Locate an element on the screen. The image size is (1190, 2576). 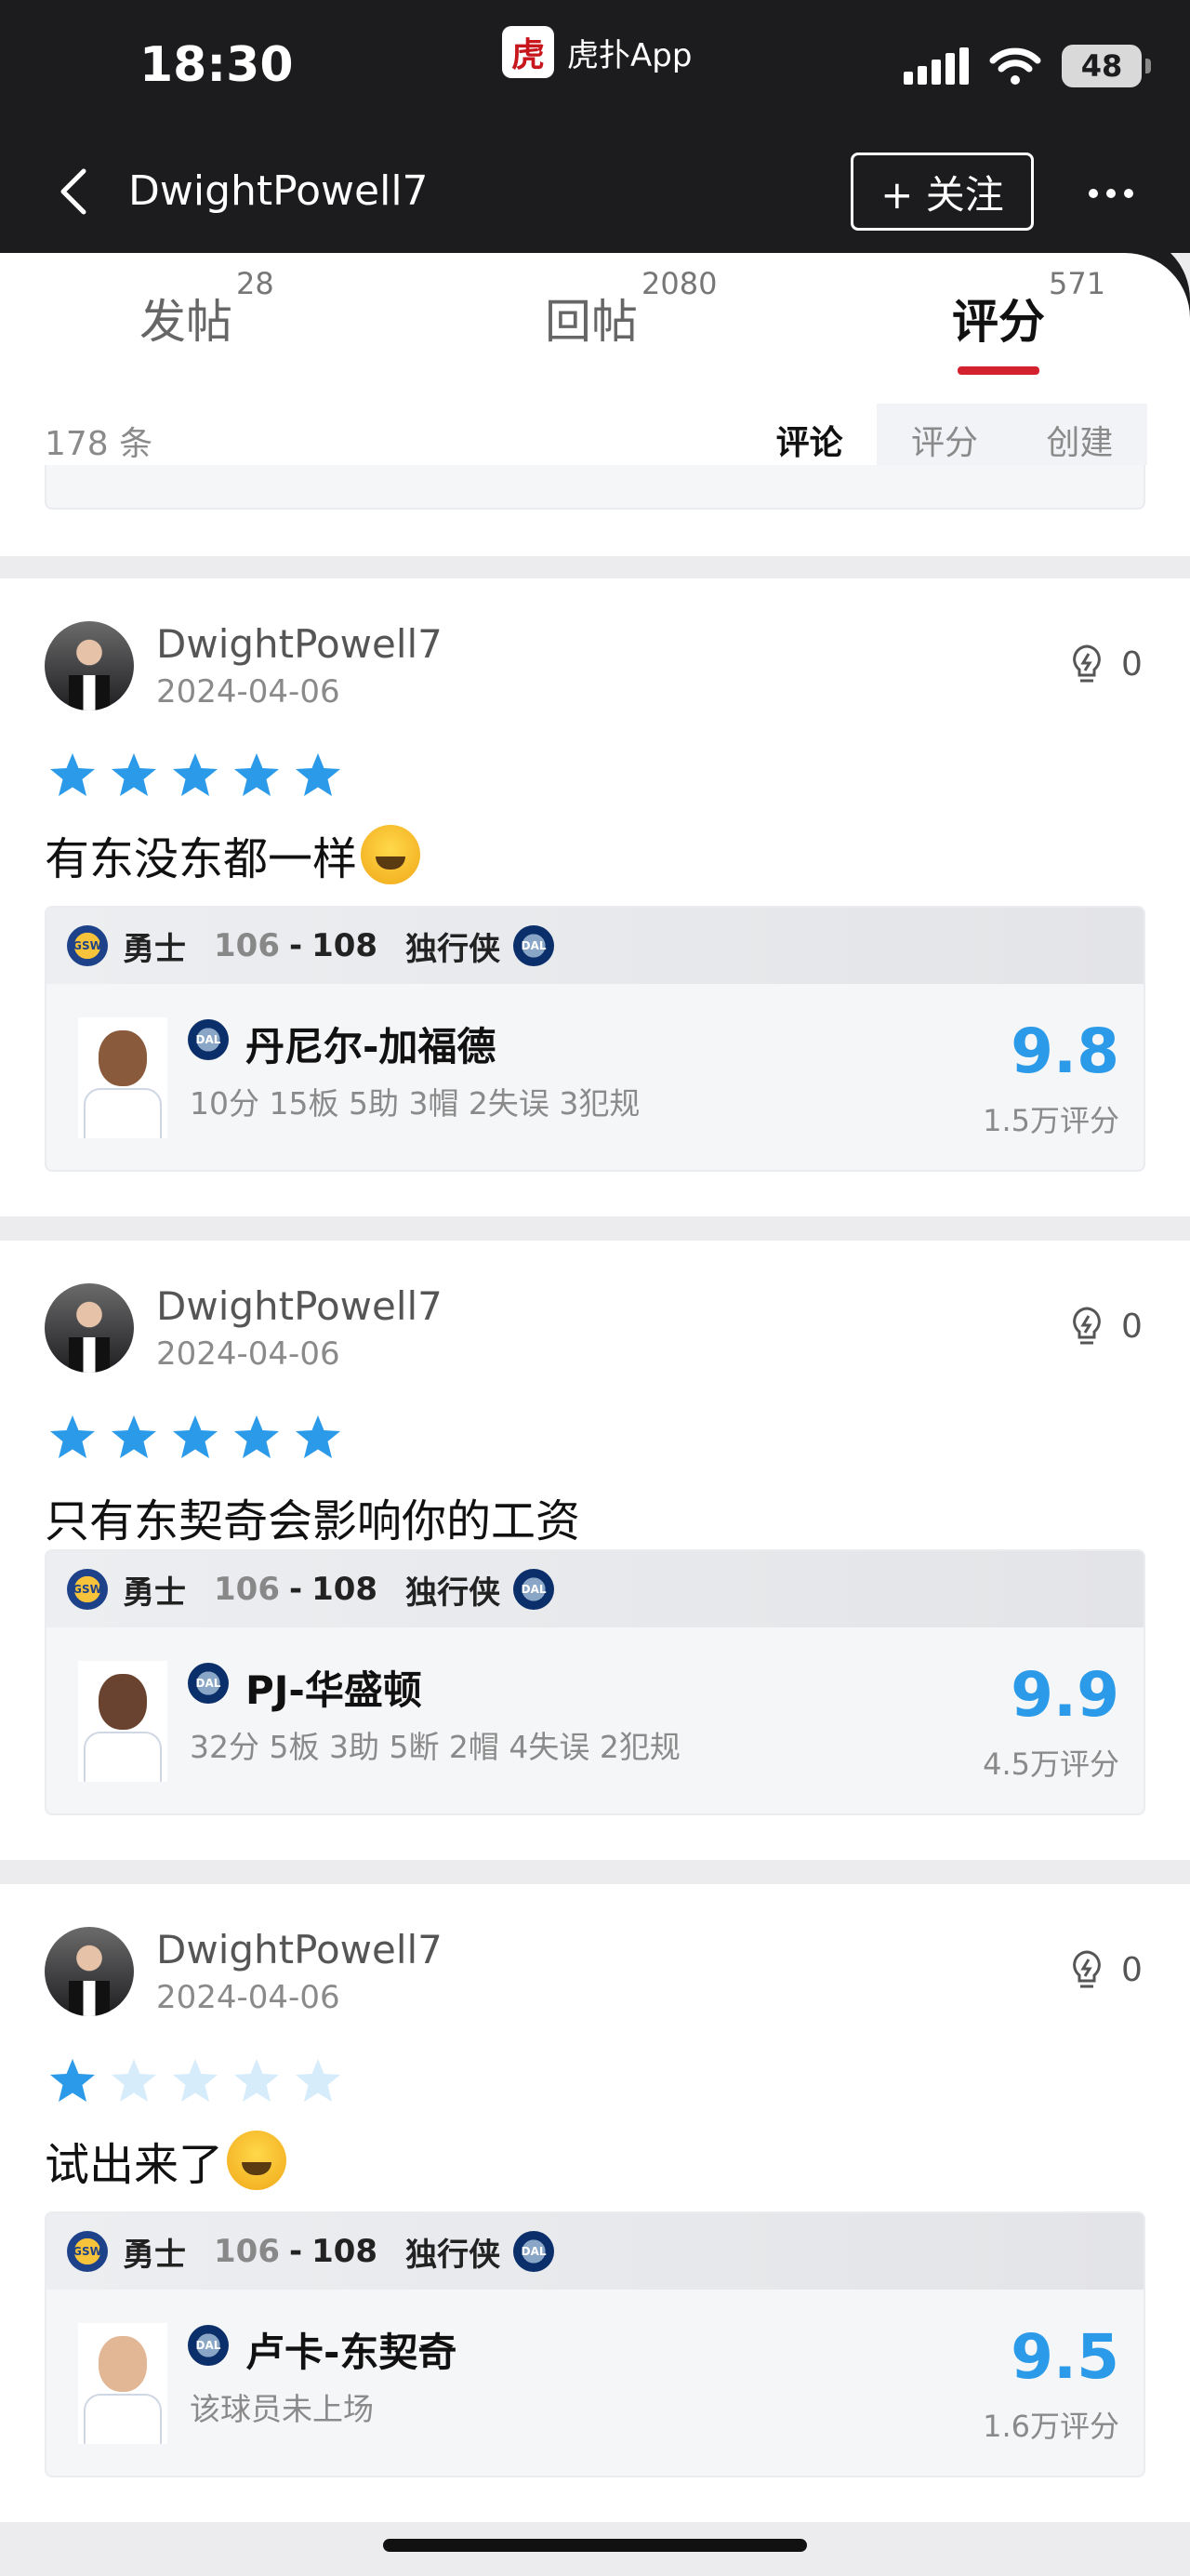
more-icon is located at coordinates (1111, 193).